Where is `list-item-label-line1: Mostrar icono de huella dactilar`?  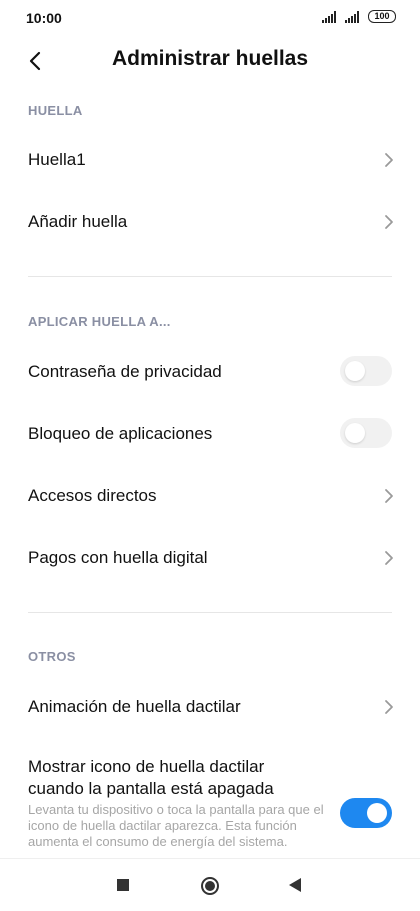 list-item-label-line1: Mostrar icono de huella dactilar is located at coordinates (146, 766).